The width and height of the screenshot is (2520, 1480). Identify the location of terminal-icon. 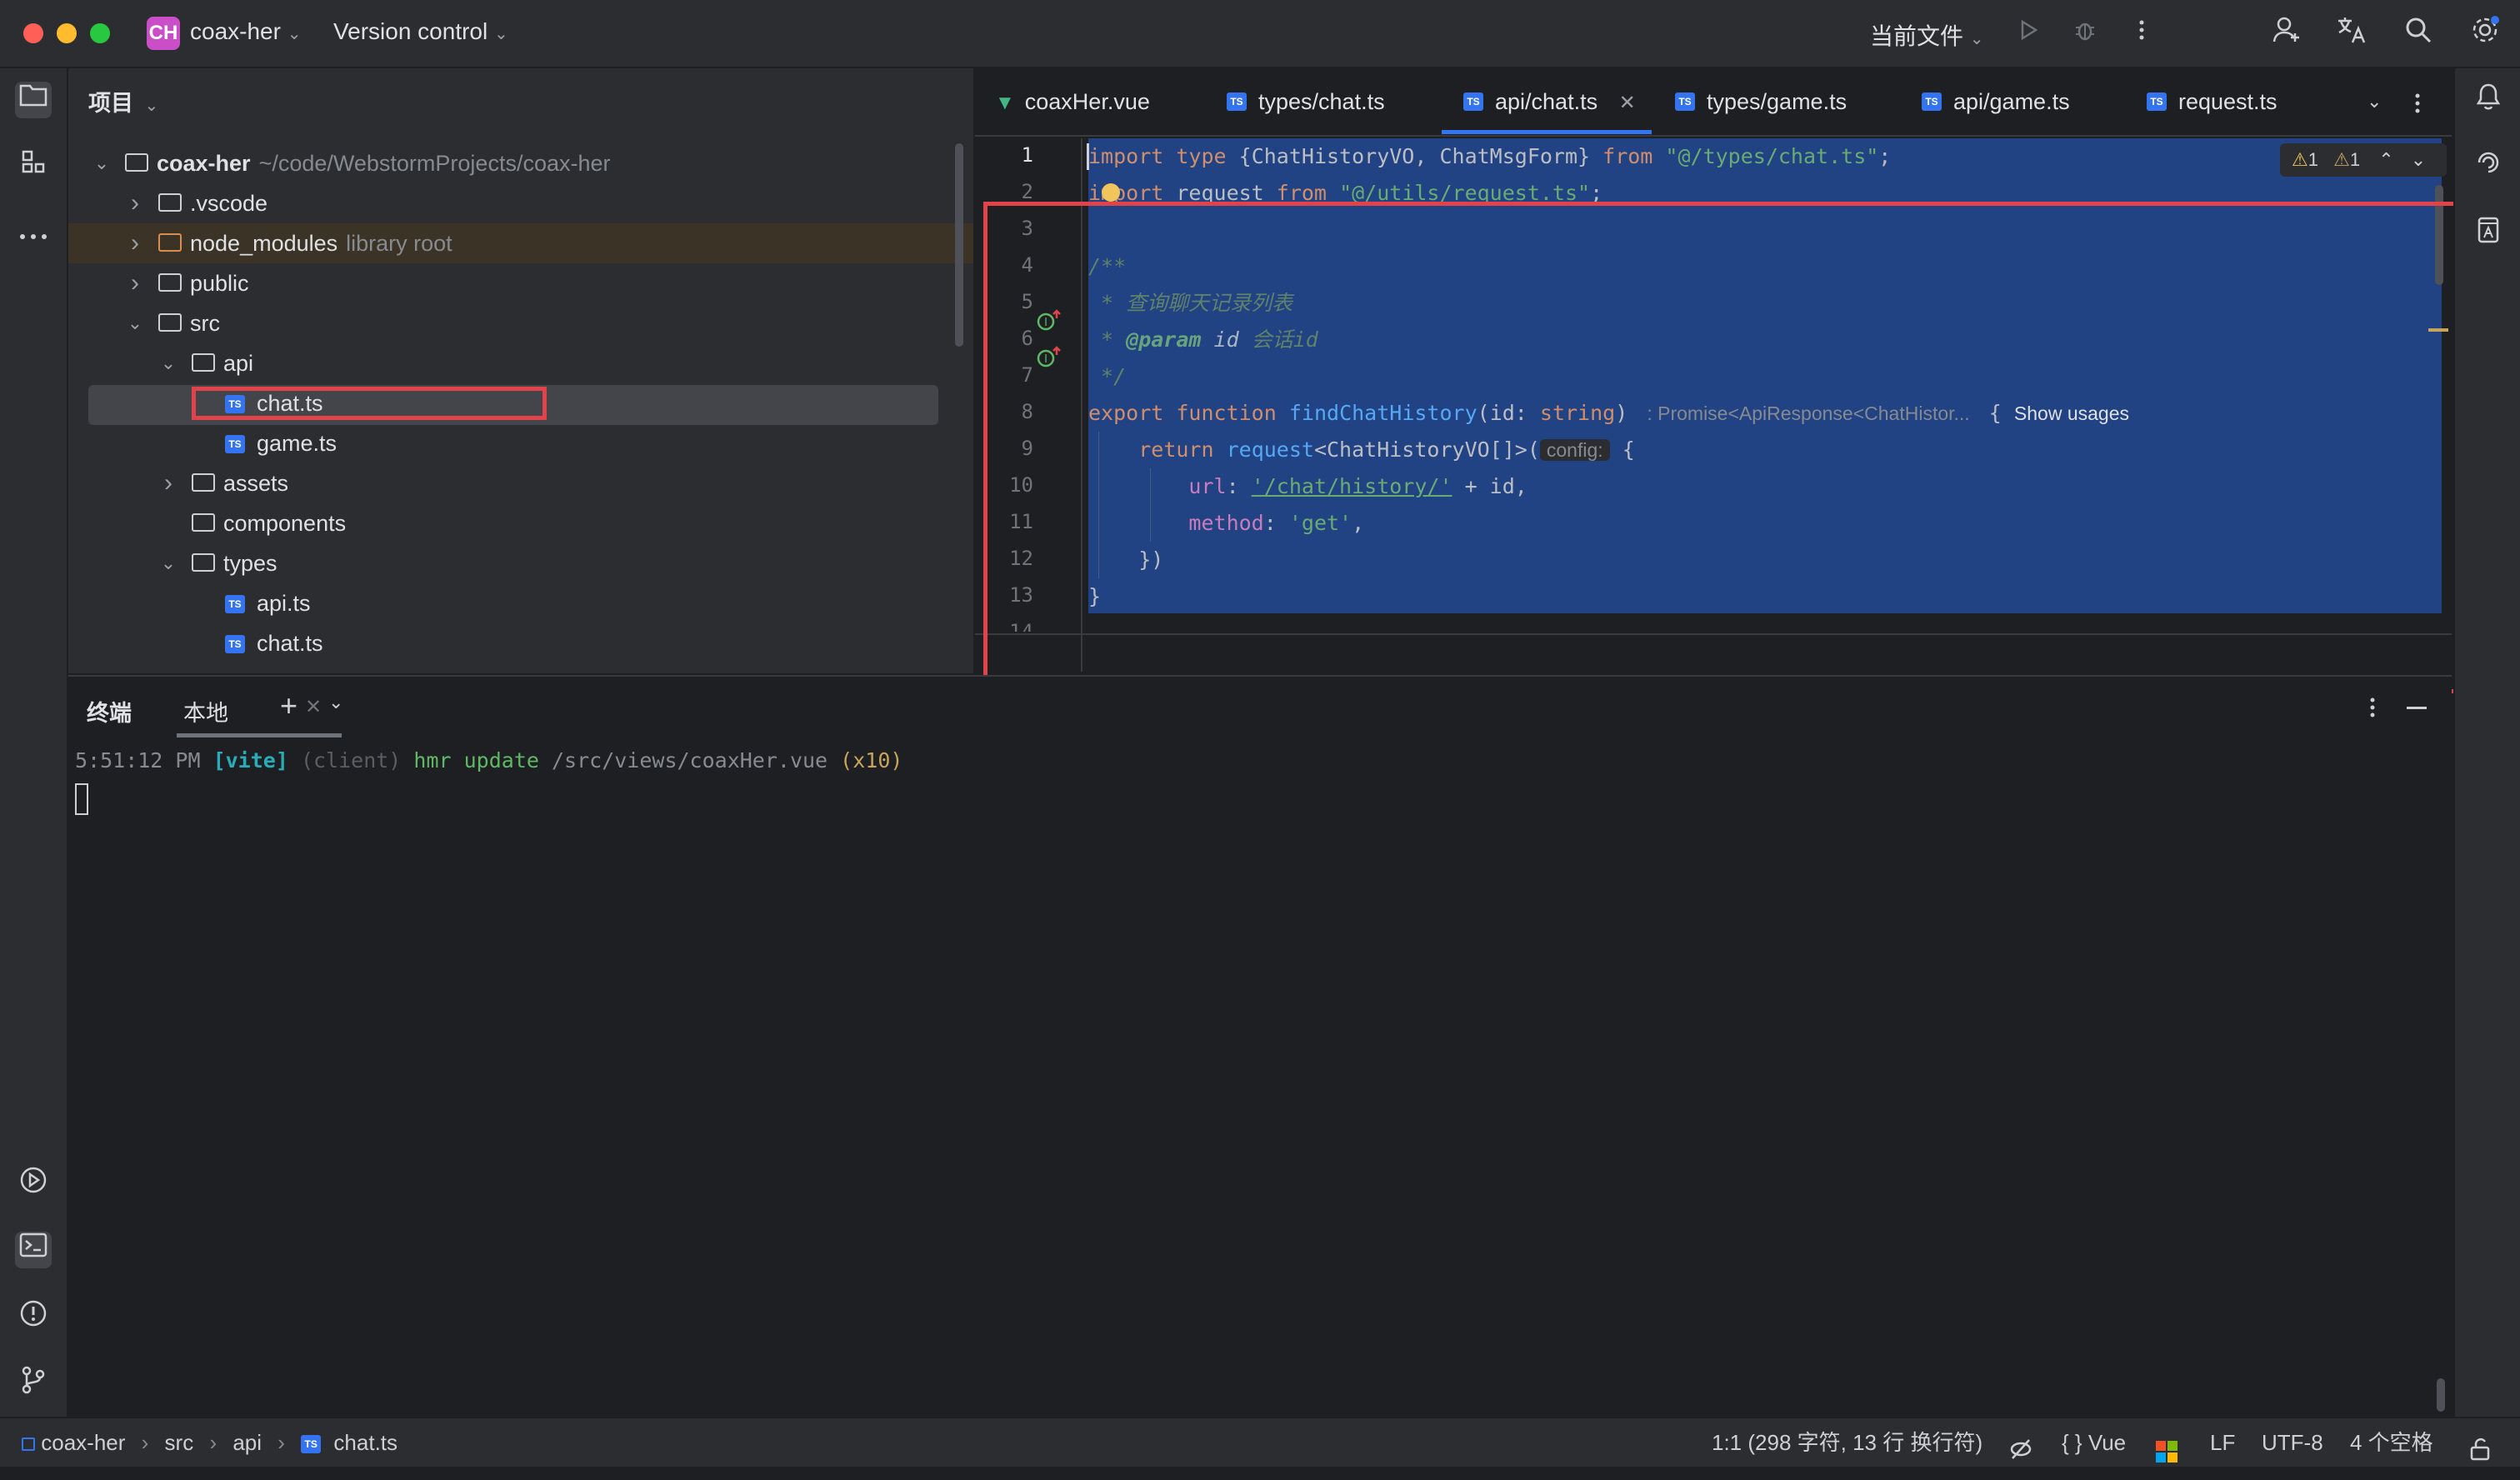
(33, 1250).